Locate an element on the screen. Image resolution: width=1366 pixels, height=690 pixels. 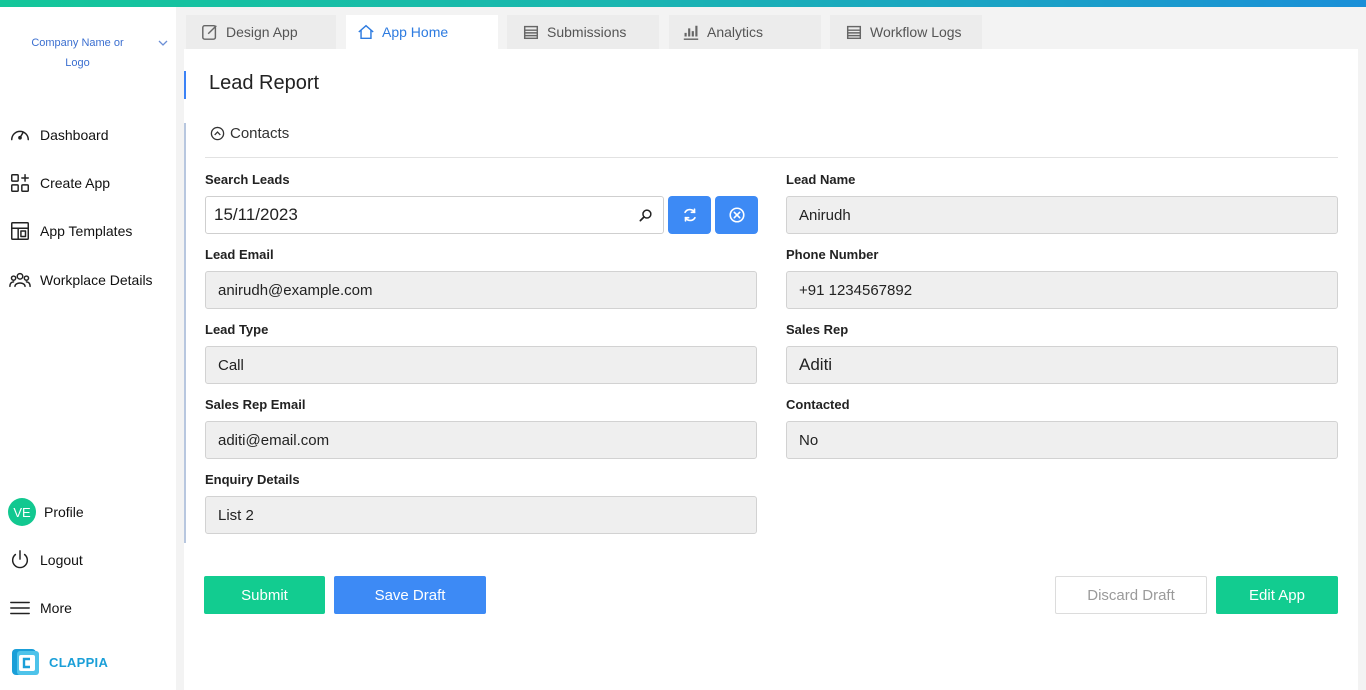
sidebar-item-dashboard: Dashboard is located at coordinates (58, 135).